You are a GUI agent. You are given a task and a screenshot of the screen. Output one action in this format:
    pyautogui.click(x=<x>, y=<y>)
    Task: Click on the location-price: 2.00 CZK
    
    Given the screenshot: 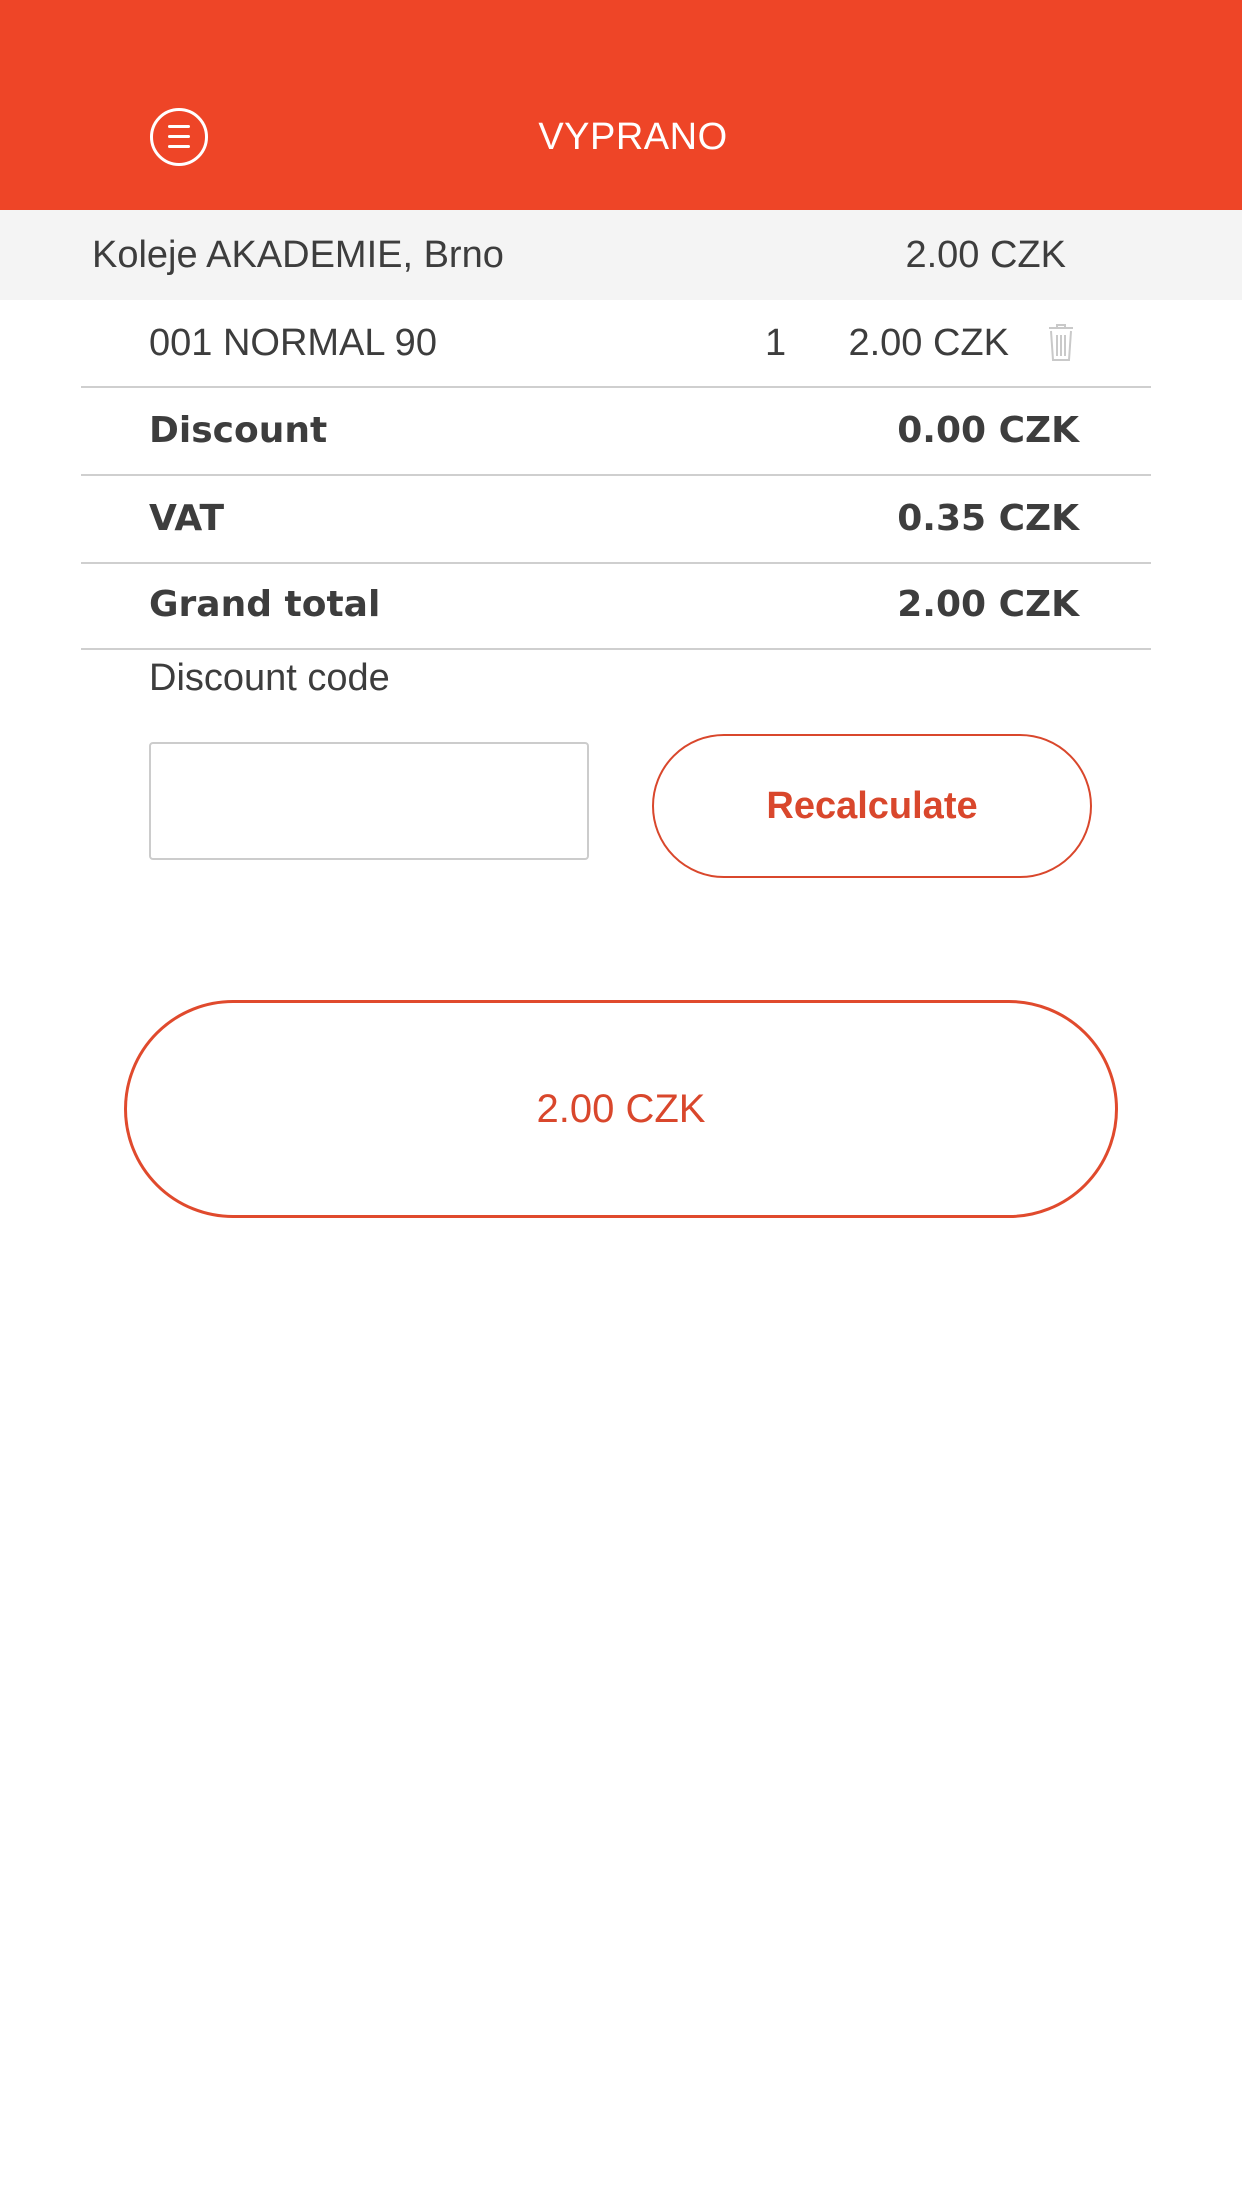 What is the action you would take?
    pyautogui.click(x=985, y=255)
    